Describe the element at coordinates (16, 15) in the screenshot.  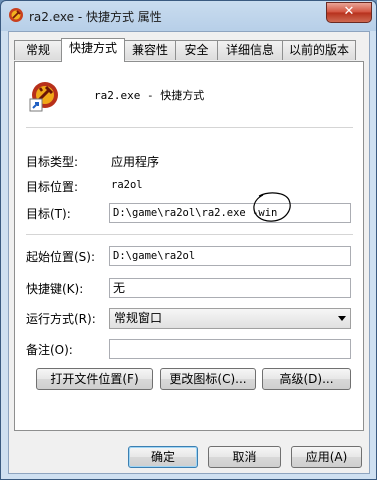
I see `ra2-app-icon` at that location.